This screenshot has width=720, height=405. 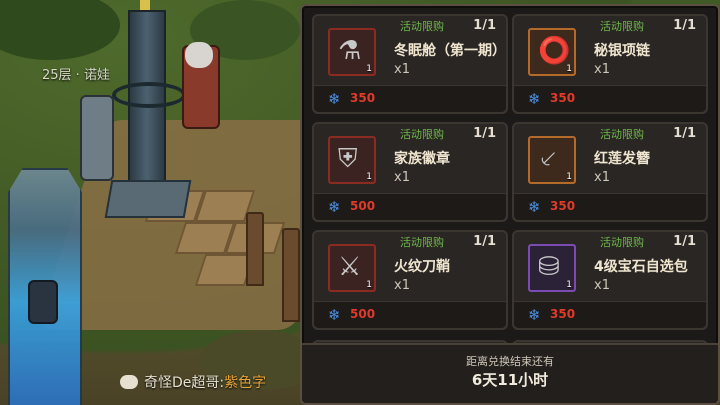 I want to click on timer-label: 距离兑换结束还有, so click(x=510, y=361).